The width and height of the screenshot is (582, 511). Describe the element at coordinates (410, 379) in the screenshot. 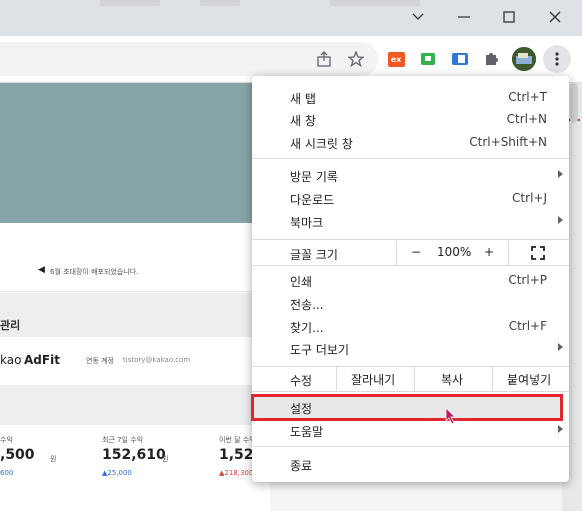

I see `menu-item-edit: 수정 잘라내기 복사 붙여넣기` at that location.